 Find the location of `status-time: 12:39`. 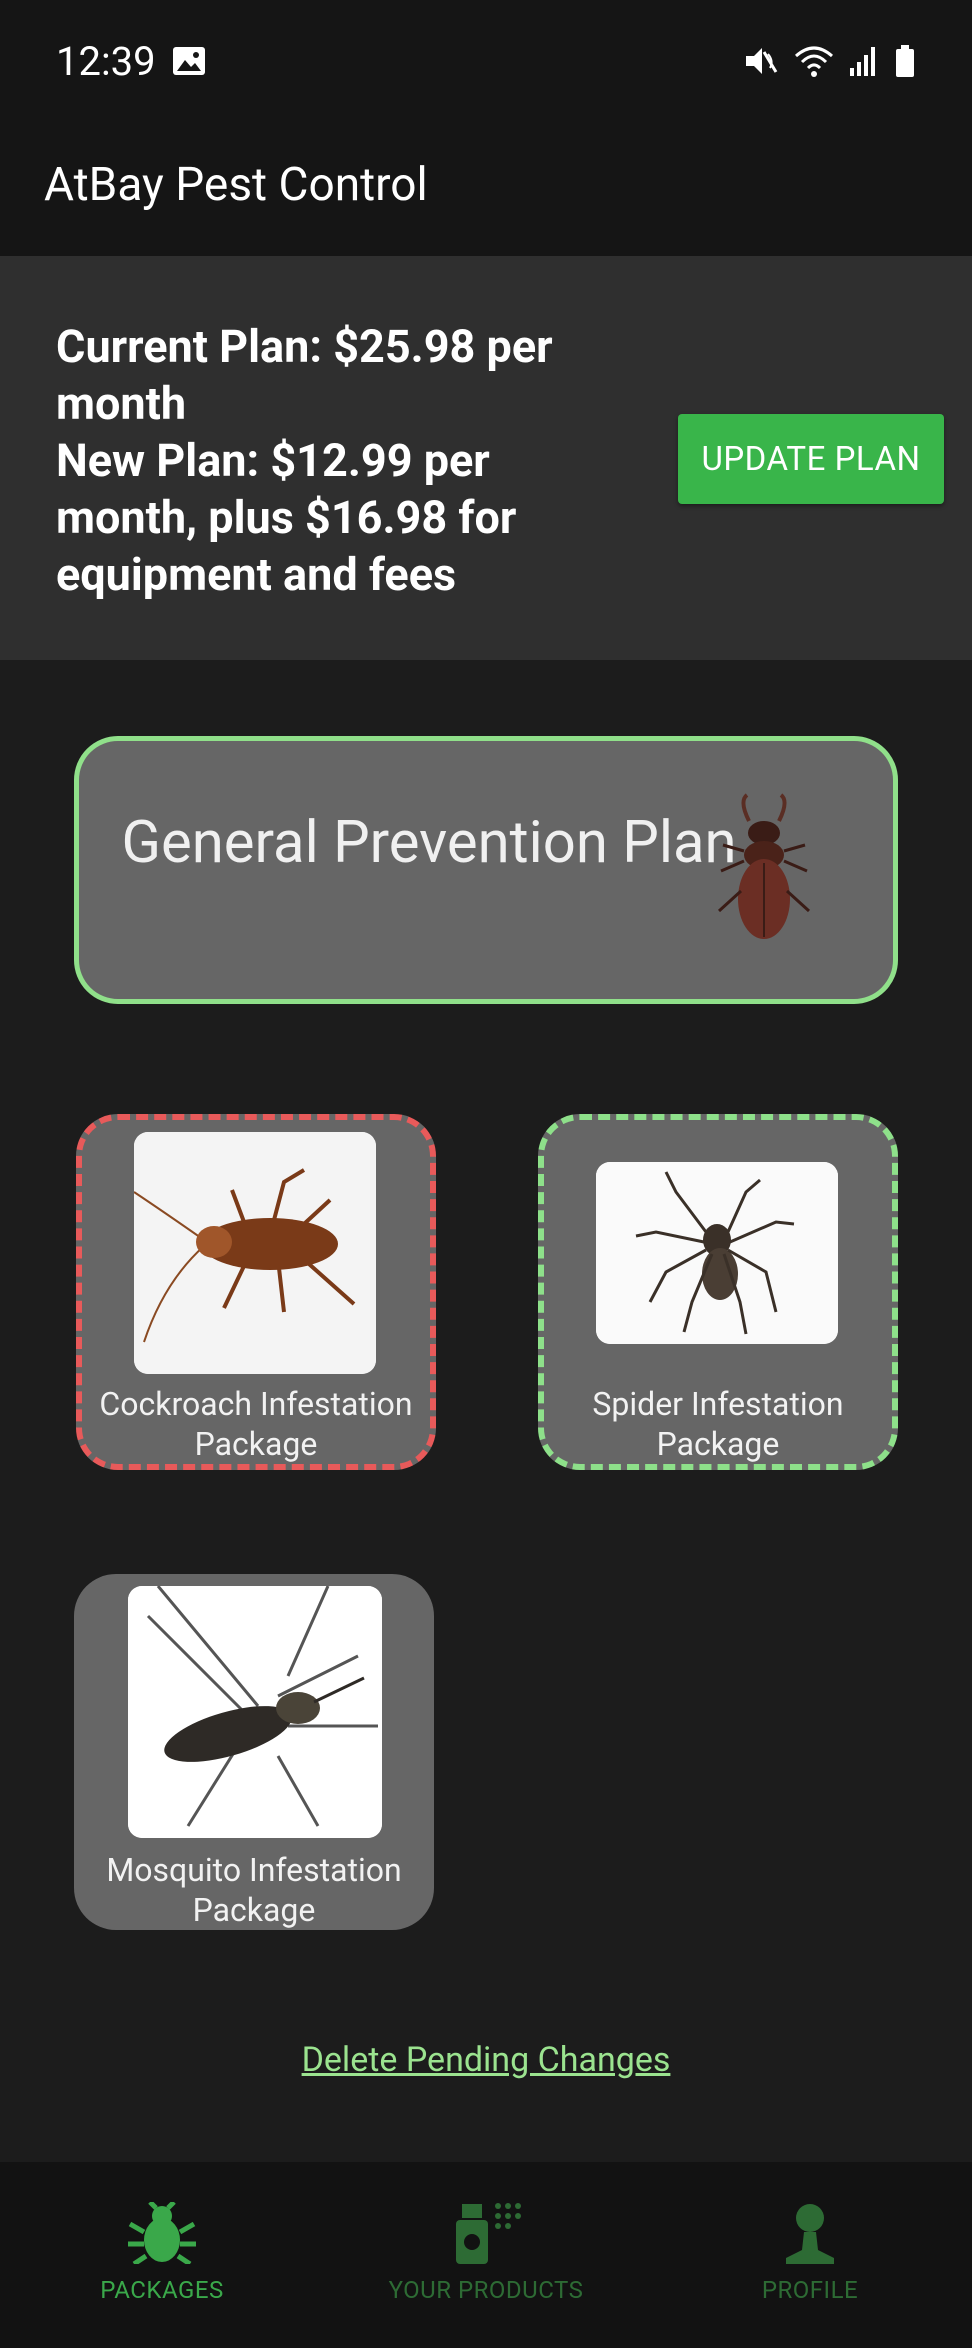

status-time: 12:39 is located at coordinates (106, 61).